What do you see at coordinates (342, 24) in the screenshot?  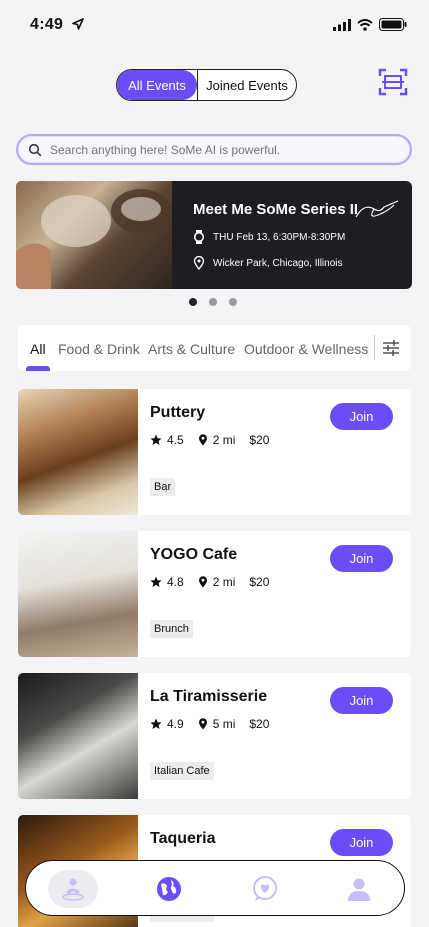 I see `signal-icon` at bounding box center [342, 24].